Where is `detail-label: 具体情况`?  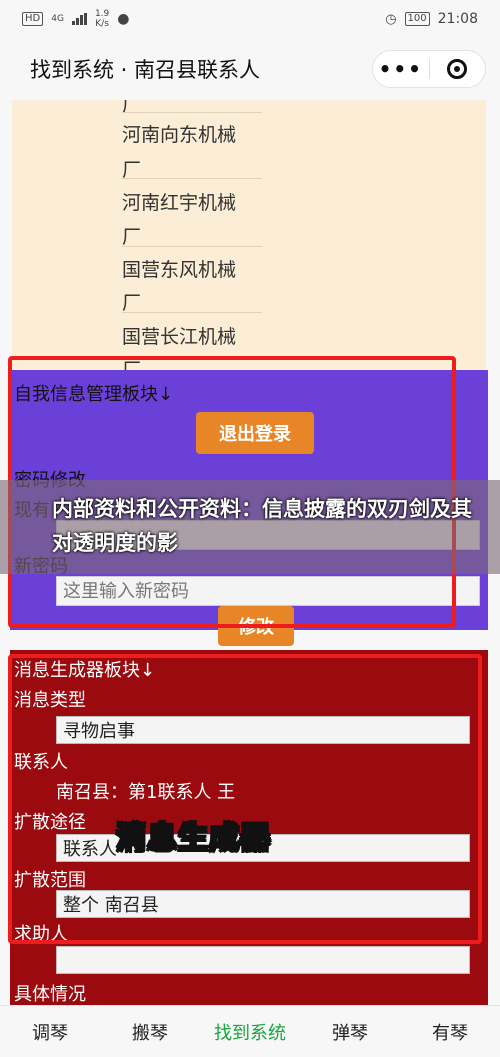 detail-label: 具体情况 is located at coordinates (50, 994).